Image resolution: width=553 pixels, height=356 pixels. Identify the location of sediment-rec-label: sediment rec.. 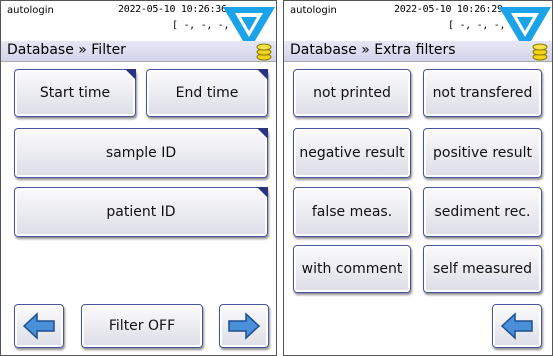
(482, 212).